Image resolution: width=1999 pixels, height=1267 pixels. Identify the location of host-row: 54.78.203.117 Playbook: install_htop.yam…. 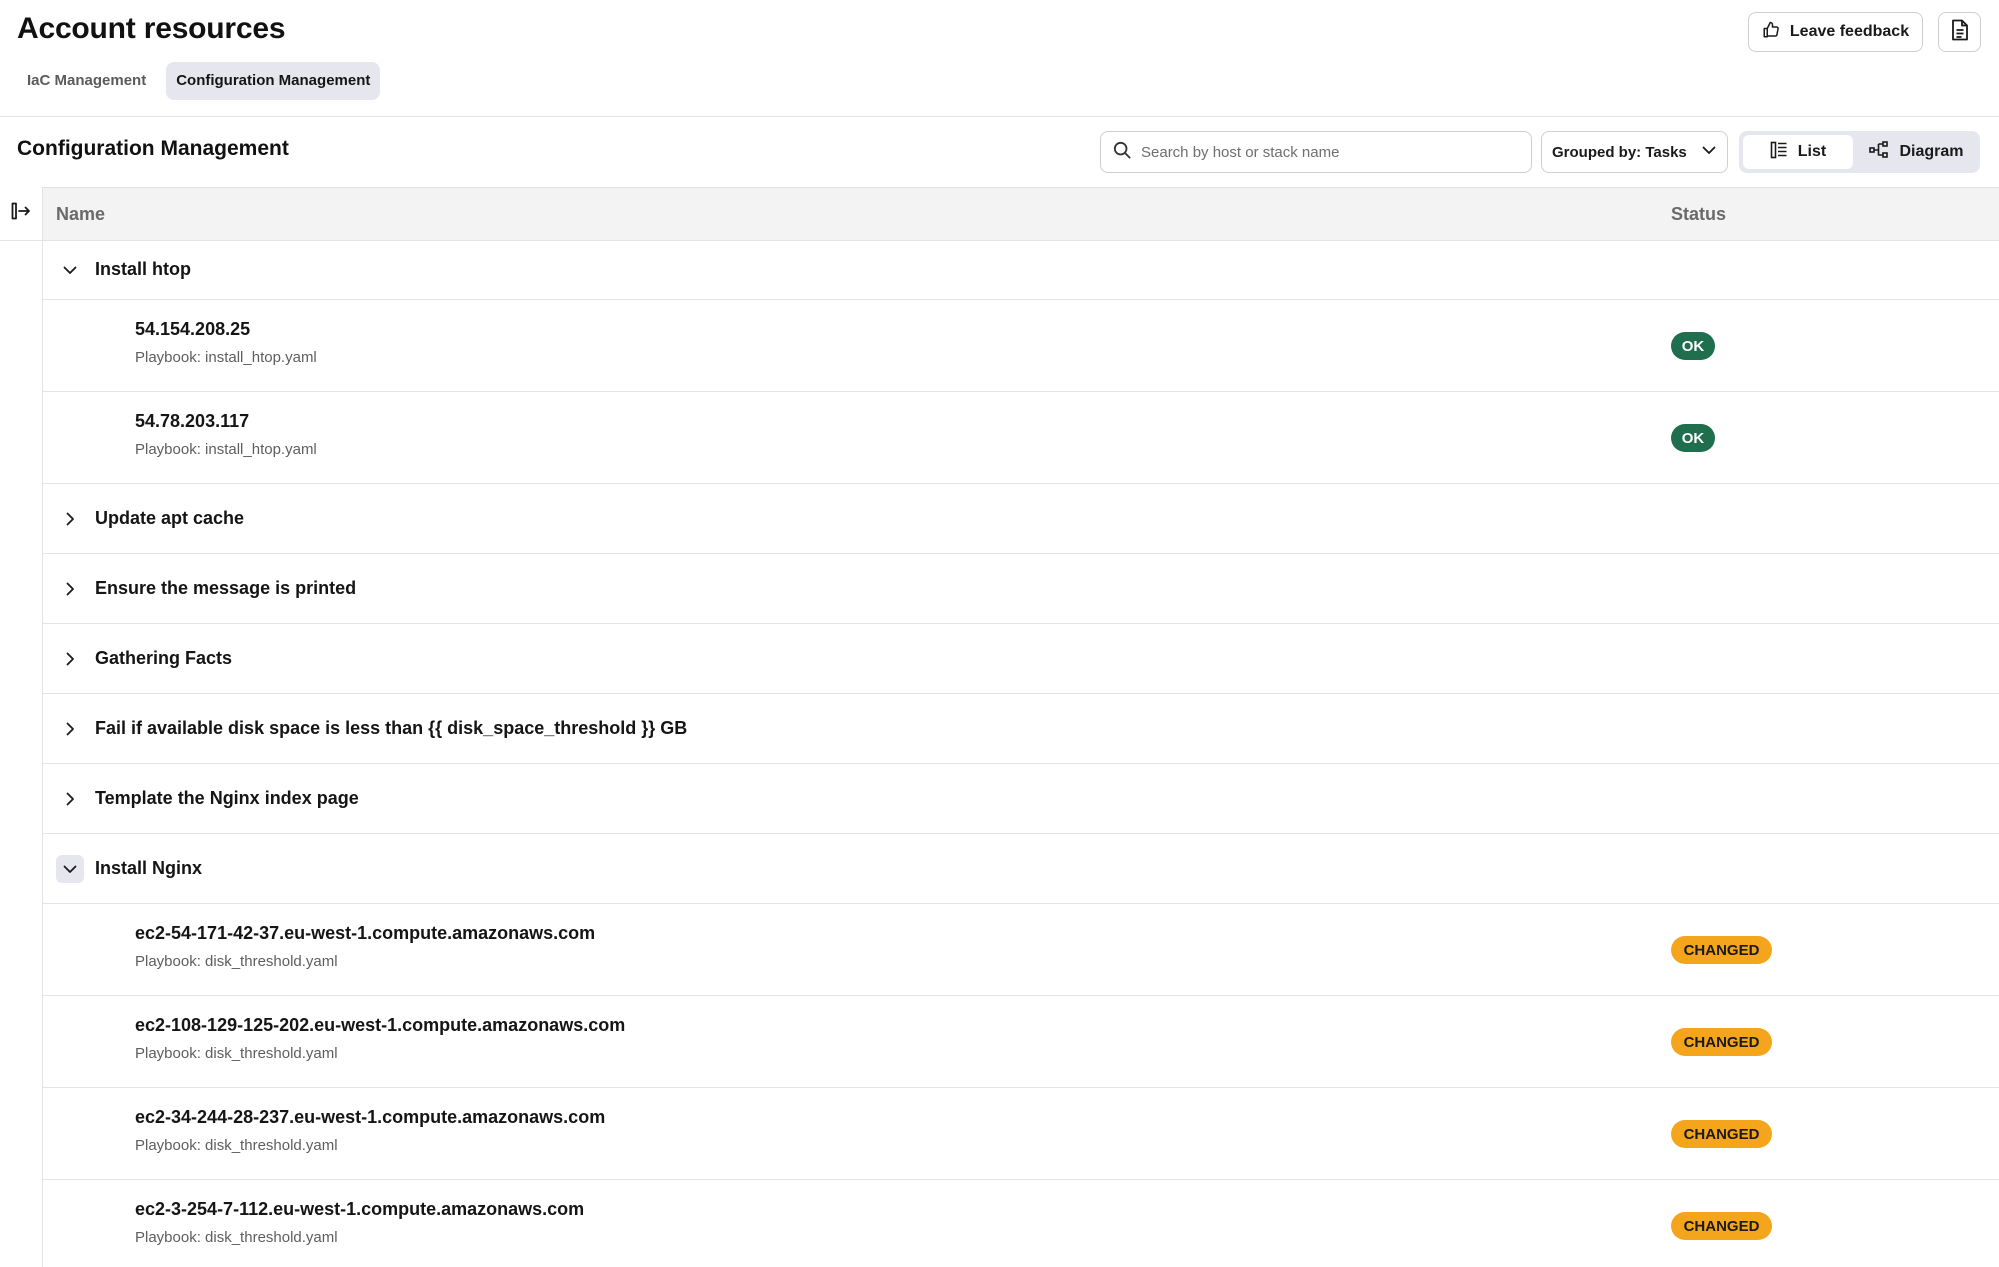
(1021, 438).